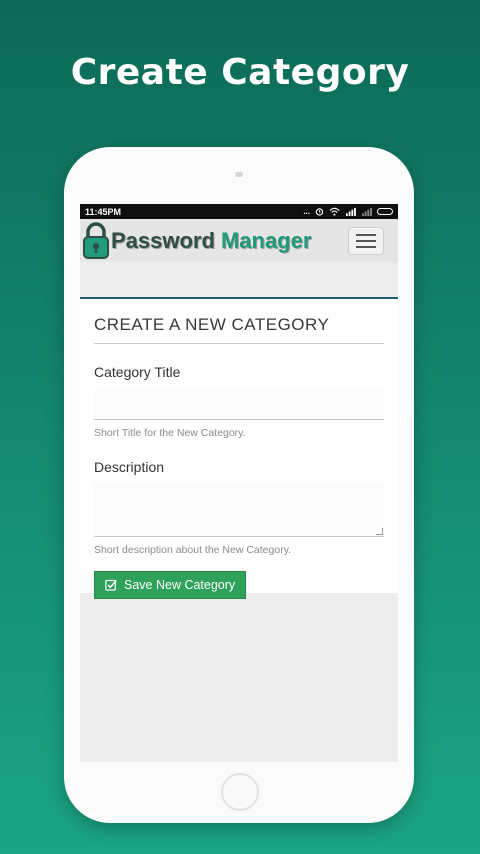 The height and width of the screenshot is (854, 480). What do you see at coordinates (319, 212) in the screenshot?
I see `alarm-icon` at bounding box center [319, 212].